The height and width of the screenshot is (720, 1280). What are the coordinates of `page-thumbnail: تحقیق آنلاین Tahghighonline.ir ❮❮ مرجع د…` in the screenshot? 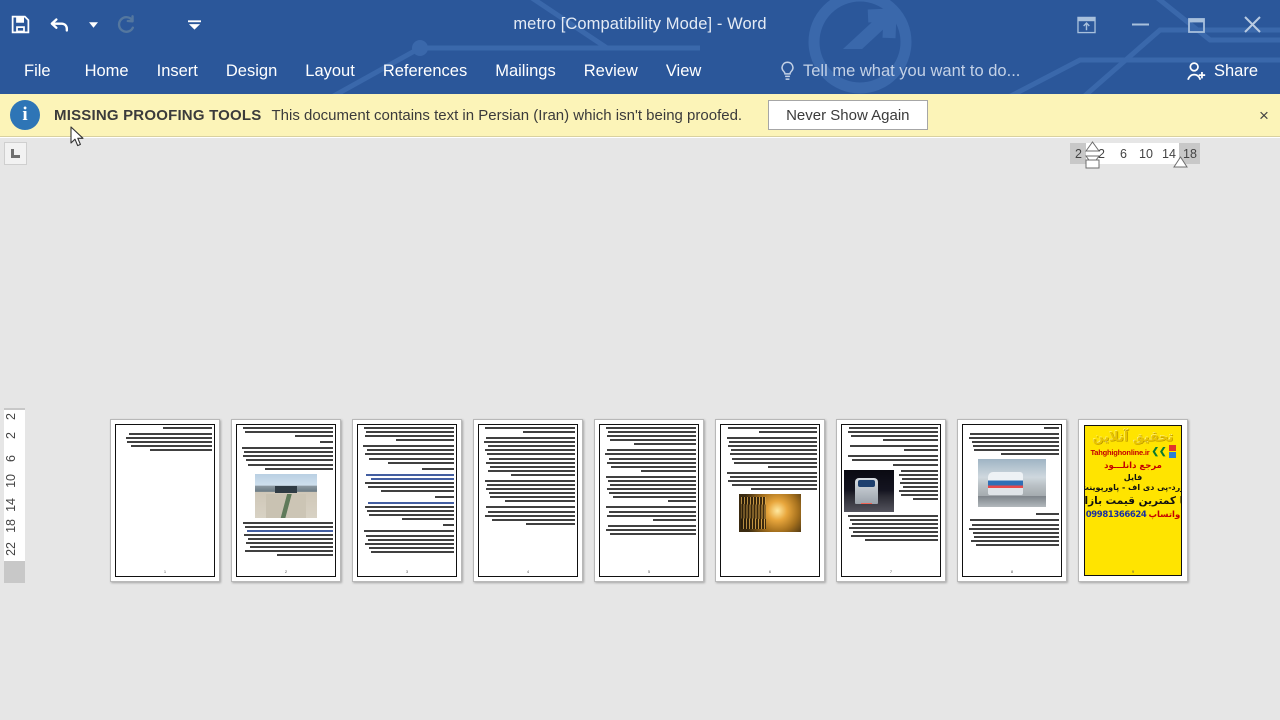 It's located at (1133, 500).